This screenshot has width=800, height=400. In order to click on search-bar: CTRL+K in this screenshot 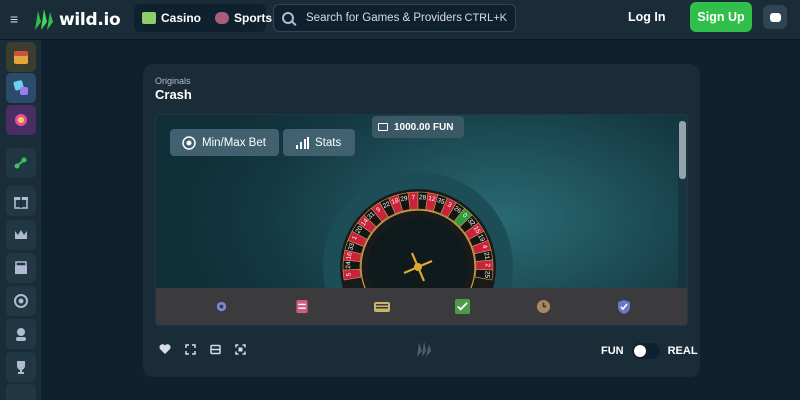, I will do `click(394, 18)`.